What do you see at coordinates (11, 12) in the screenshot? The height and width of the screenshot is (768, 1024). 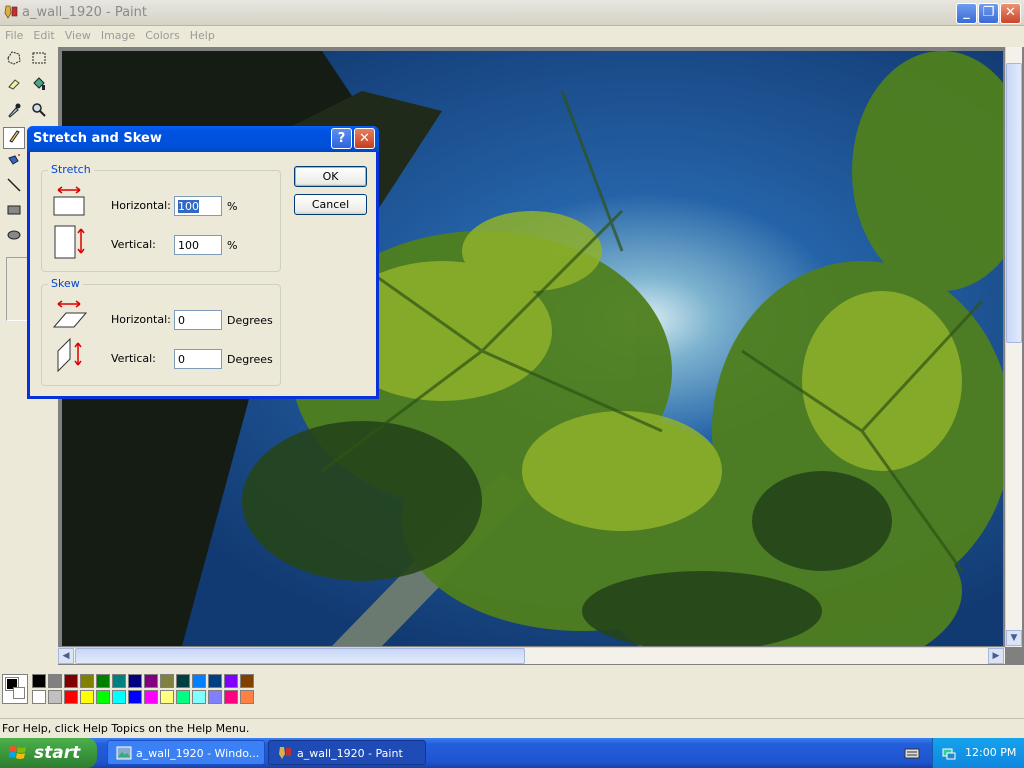 I see `paint-app-icon` at bounding box center [11, 12].